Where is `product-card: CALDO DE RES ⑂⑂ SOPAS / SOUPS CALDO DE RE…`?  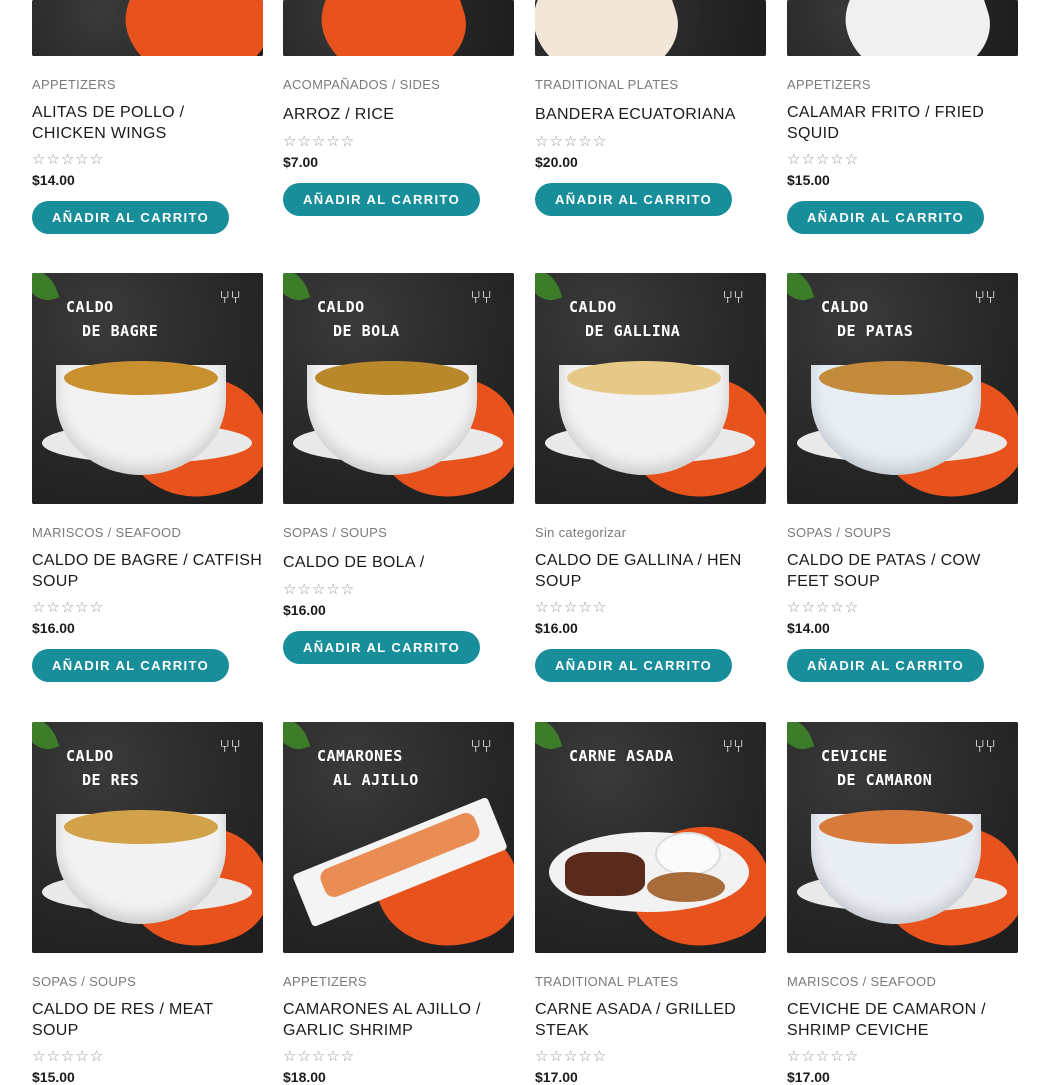
product-card: CALDO DE RES ⑂⑂ SOPAS / SOUPS CALDO DE RE… is located at coordinates (147, 903).